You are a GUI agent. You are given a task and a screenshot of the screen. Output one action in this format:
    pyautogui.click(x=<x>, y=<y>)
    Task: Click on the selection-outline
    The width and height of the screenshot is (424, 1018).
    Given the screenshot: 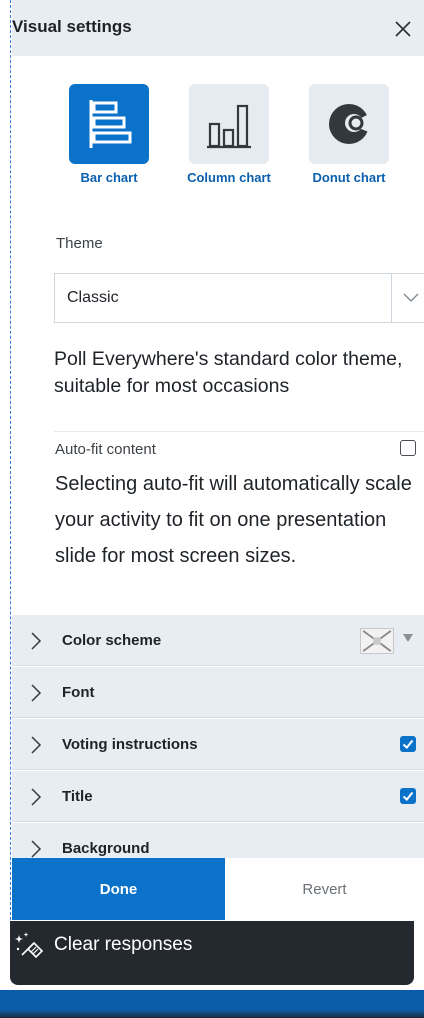 What is the action you would take?
    pyautogui.click(x=10, y=460)
    